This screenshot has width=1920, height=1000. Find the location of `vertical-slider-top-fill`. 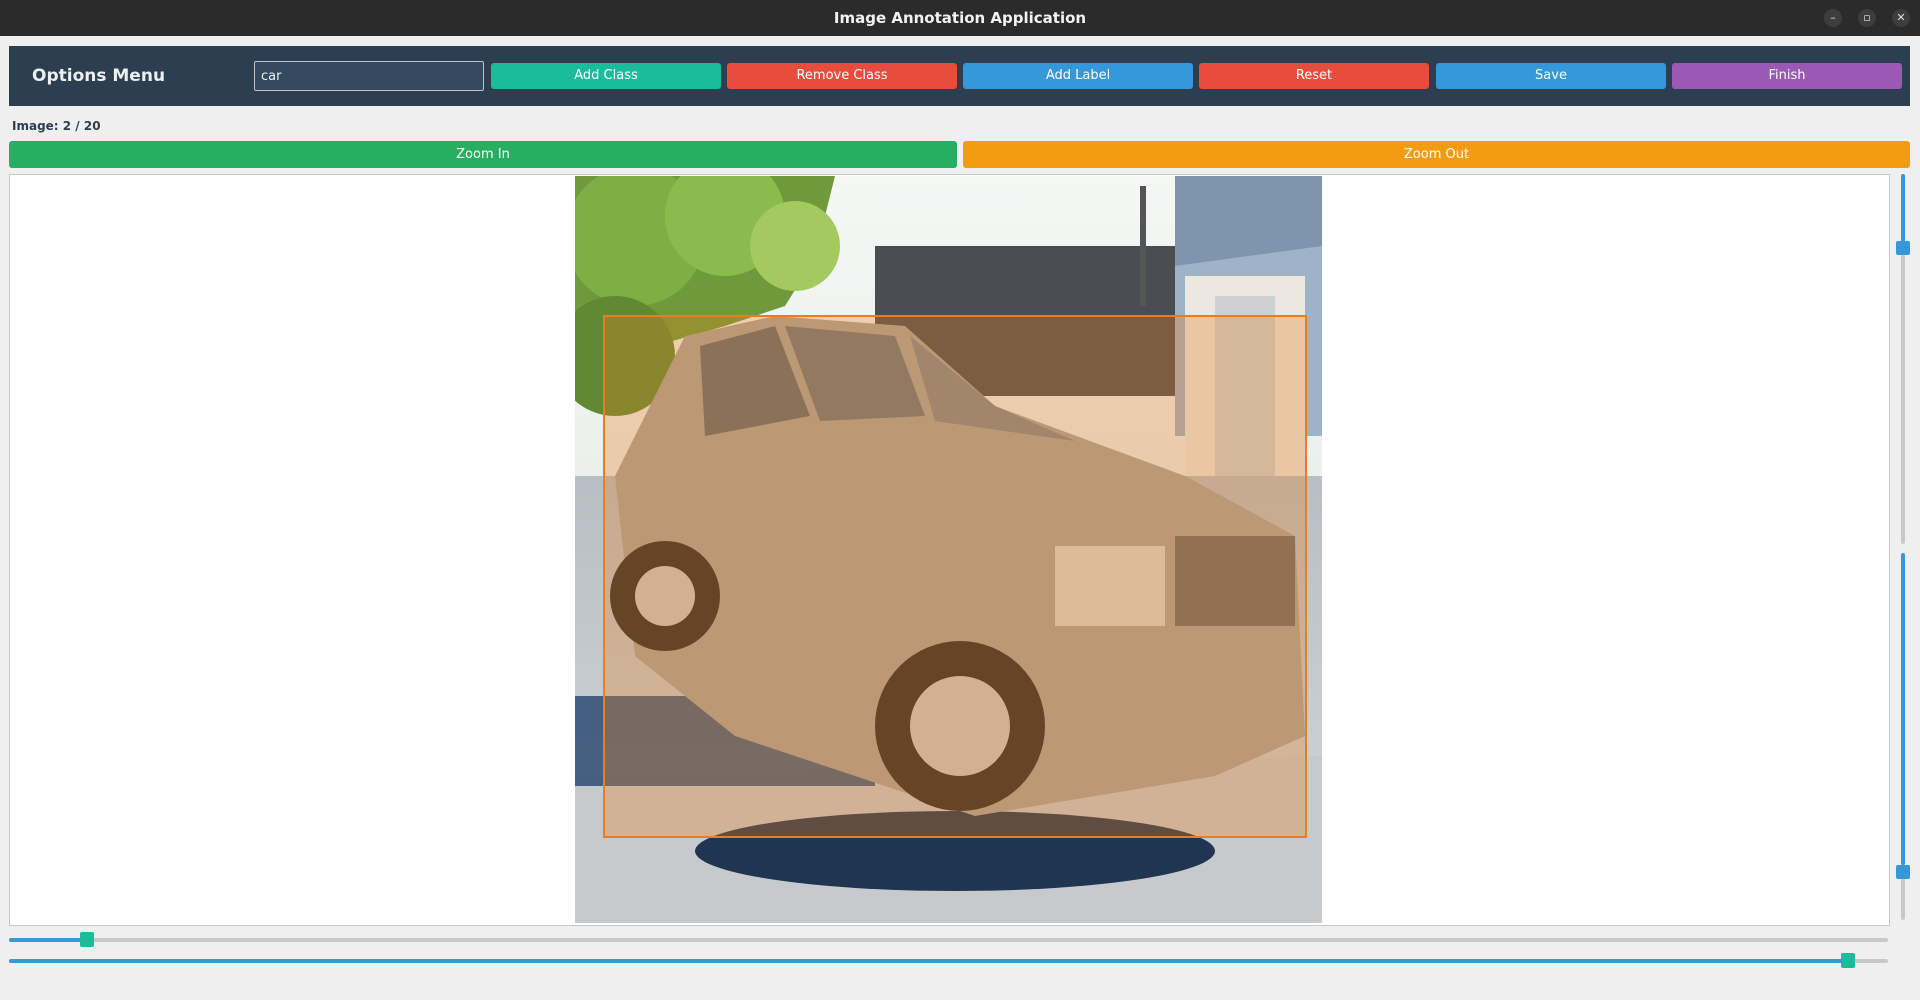

vertical-slider-top-fill is located at coordinates (1903, 211).